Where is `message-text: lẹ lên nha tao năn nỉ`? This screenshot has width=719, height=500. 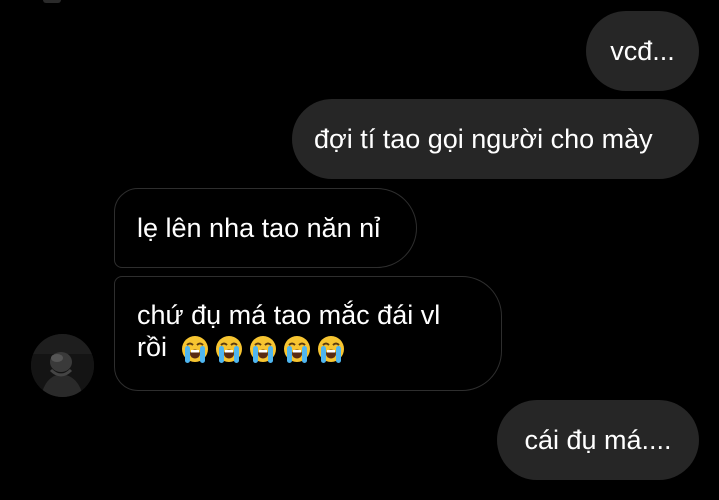
message-text: lẹ lên nha tao năn nỉ is located at coordinates (259, 228).